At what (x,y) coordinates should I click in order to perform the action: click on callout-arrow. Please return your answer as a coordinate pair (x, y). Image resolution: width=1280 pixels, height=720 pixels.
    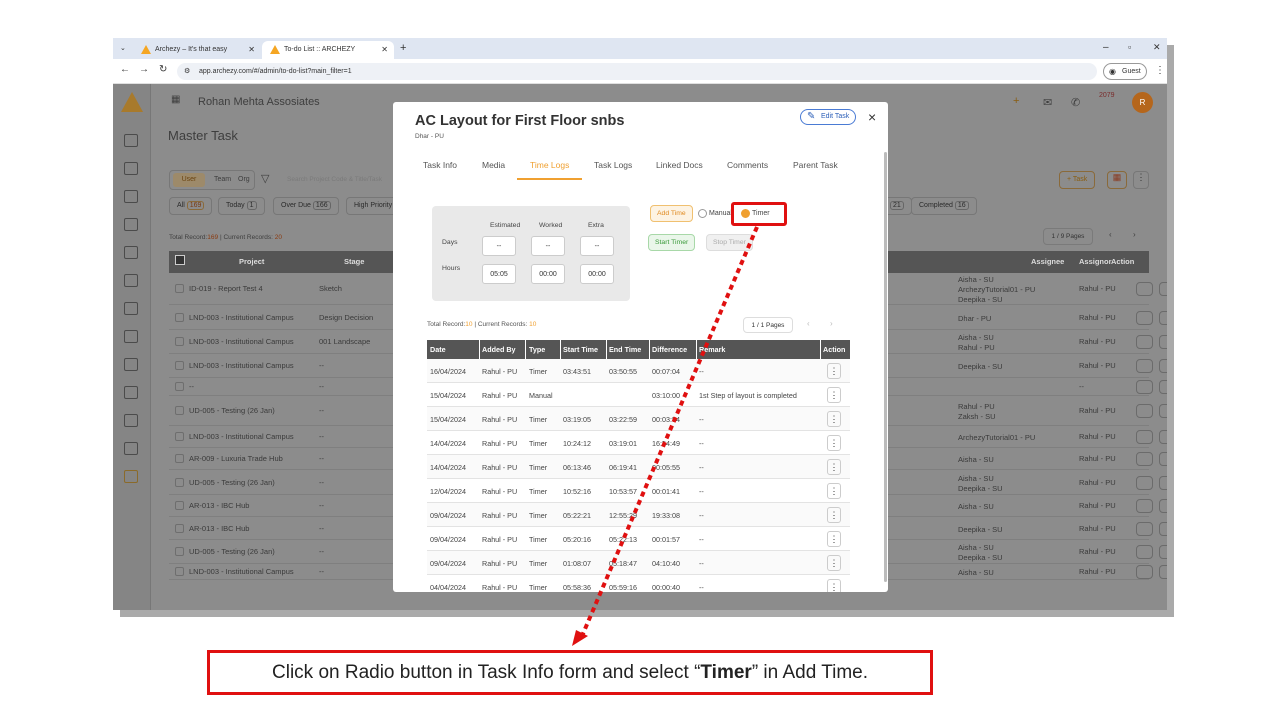
    Looking at the image, I should click on (665, 436).